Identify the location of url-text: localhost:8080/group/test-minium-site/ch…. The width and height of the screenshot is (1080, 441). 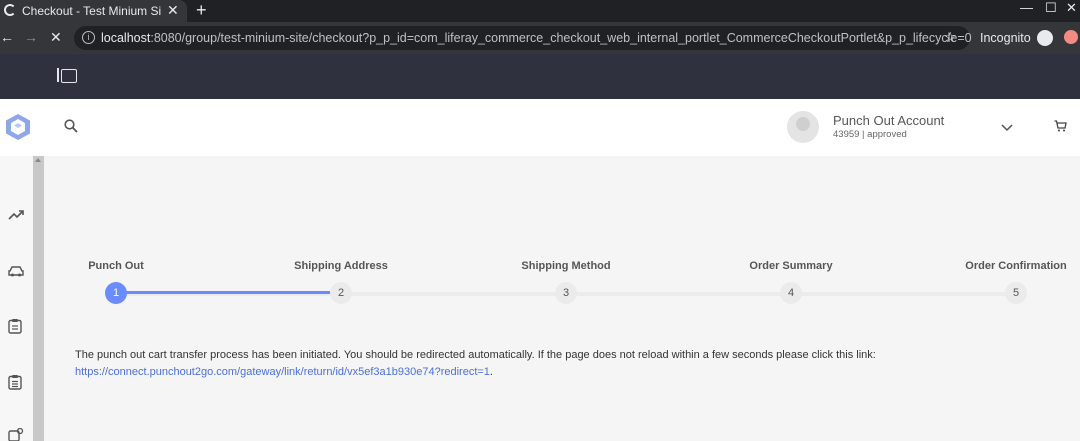
(536, 38).